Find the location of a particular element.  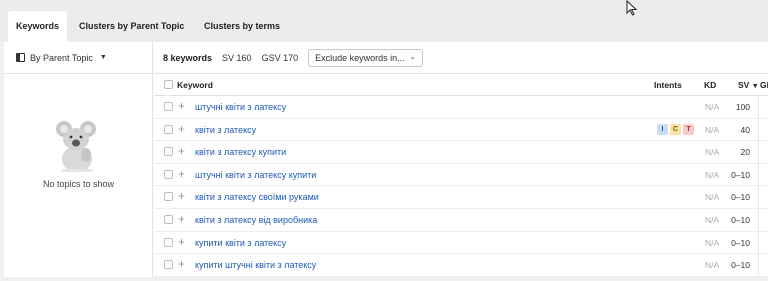

col-sv-label: SV is located at coordinates (744, 85).